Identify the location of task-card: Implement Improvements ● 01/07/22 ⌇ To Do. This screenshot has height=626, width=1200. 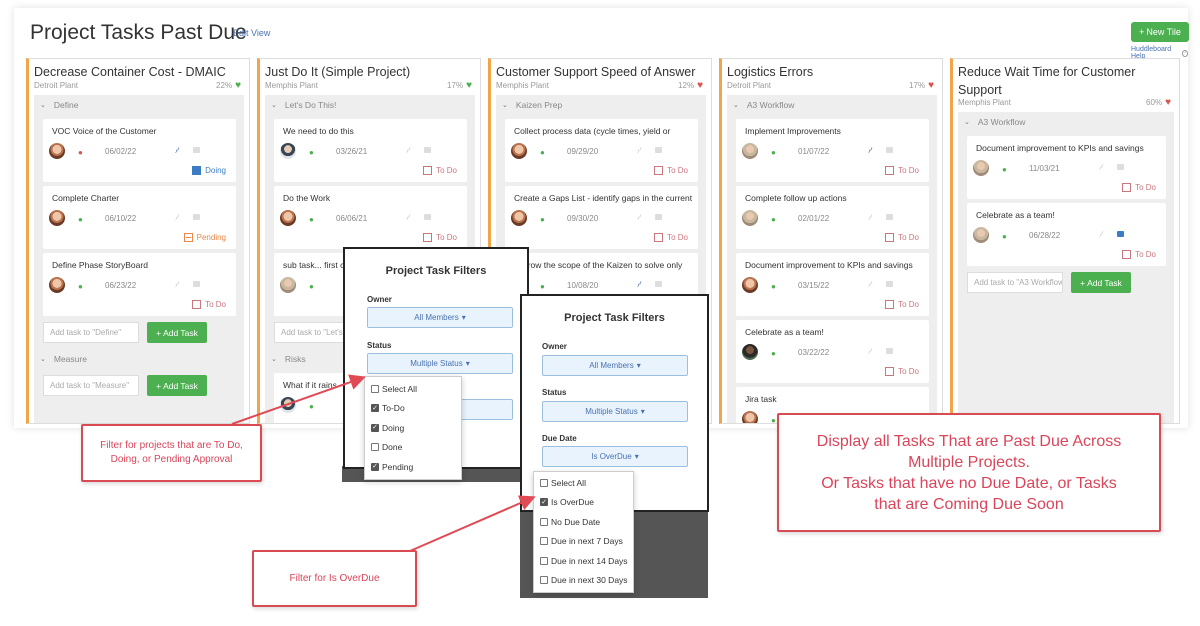
(832, 150).